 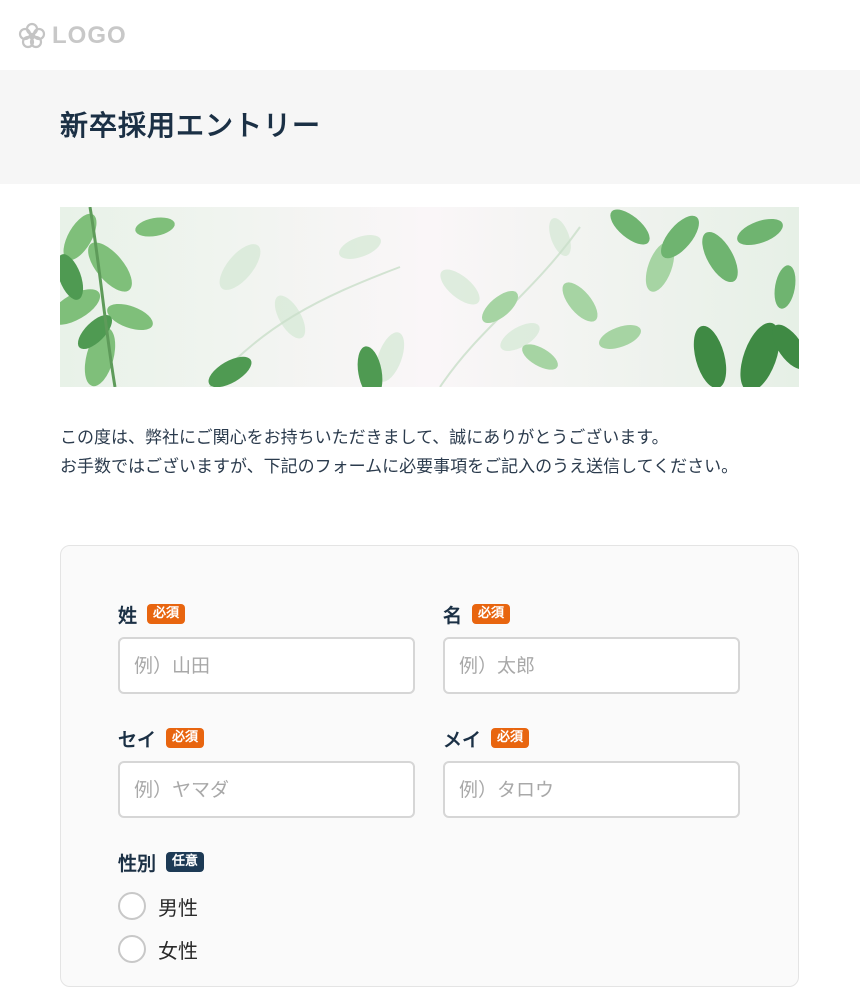 What do you see at coordinates (137, 739) in the screenshot?
I see `last-name-kana-label: セイ` at bounding box center [137, 739].